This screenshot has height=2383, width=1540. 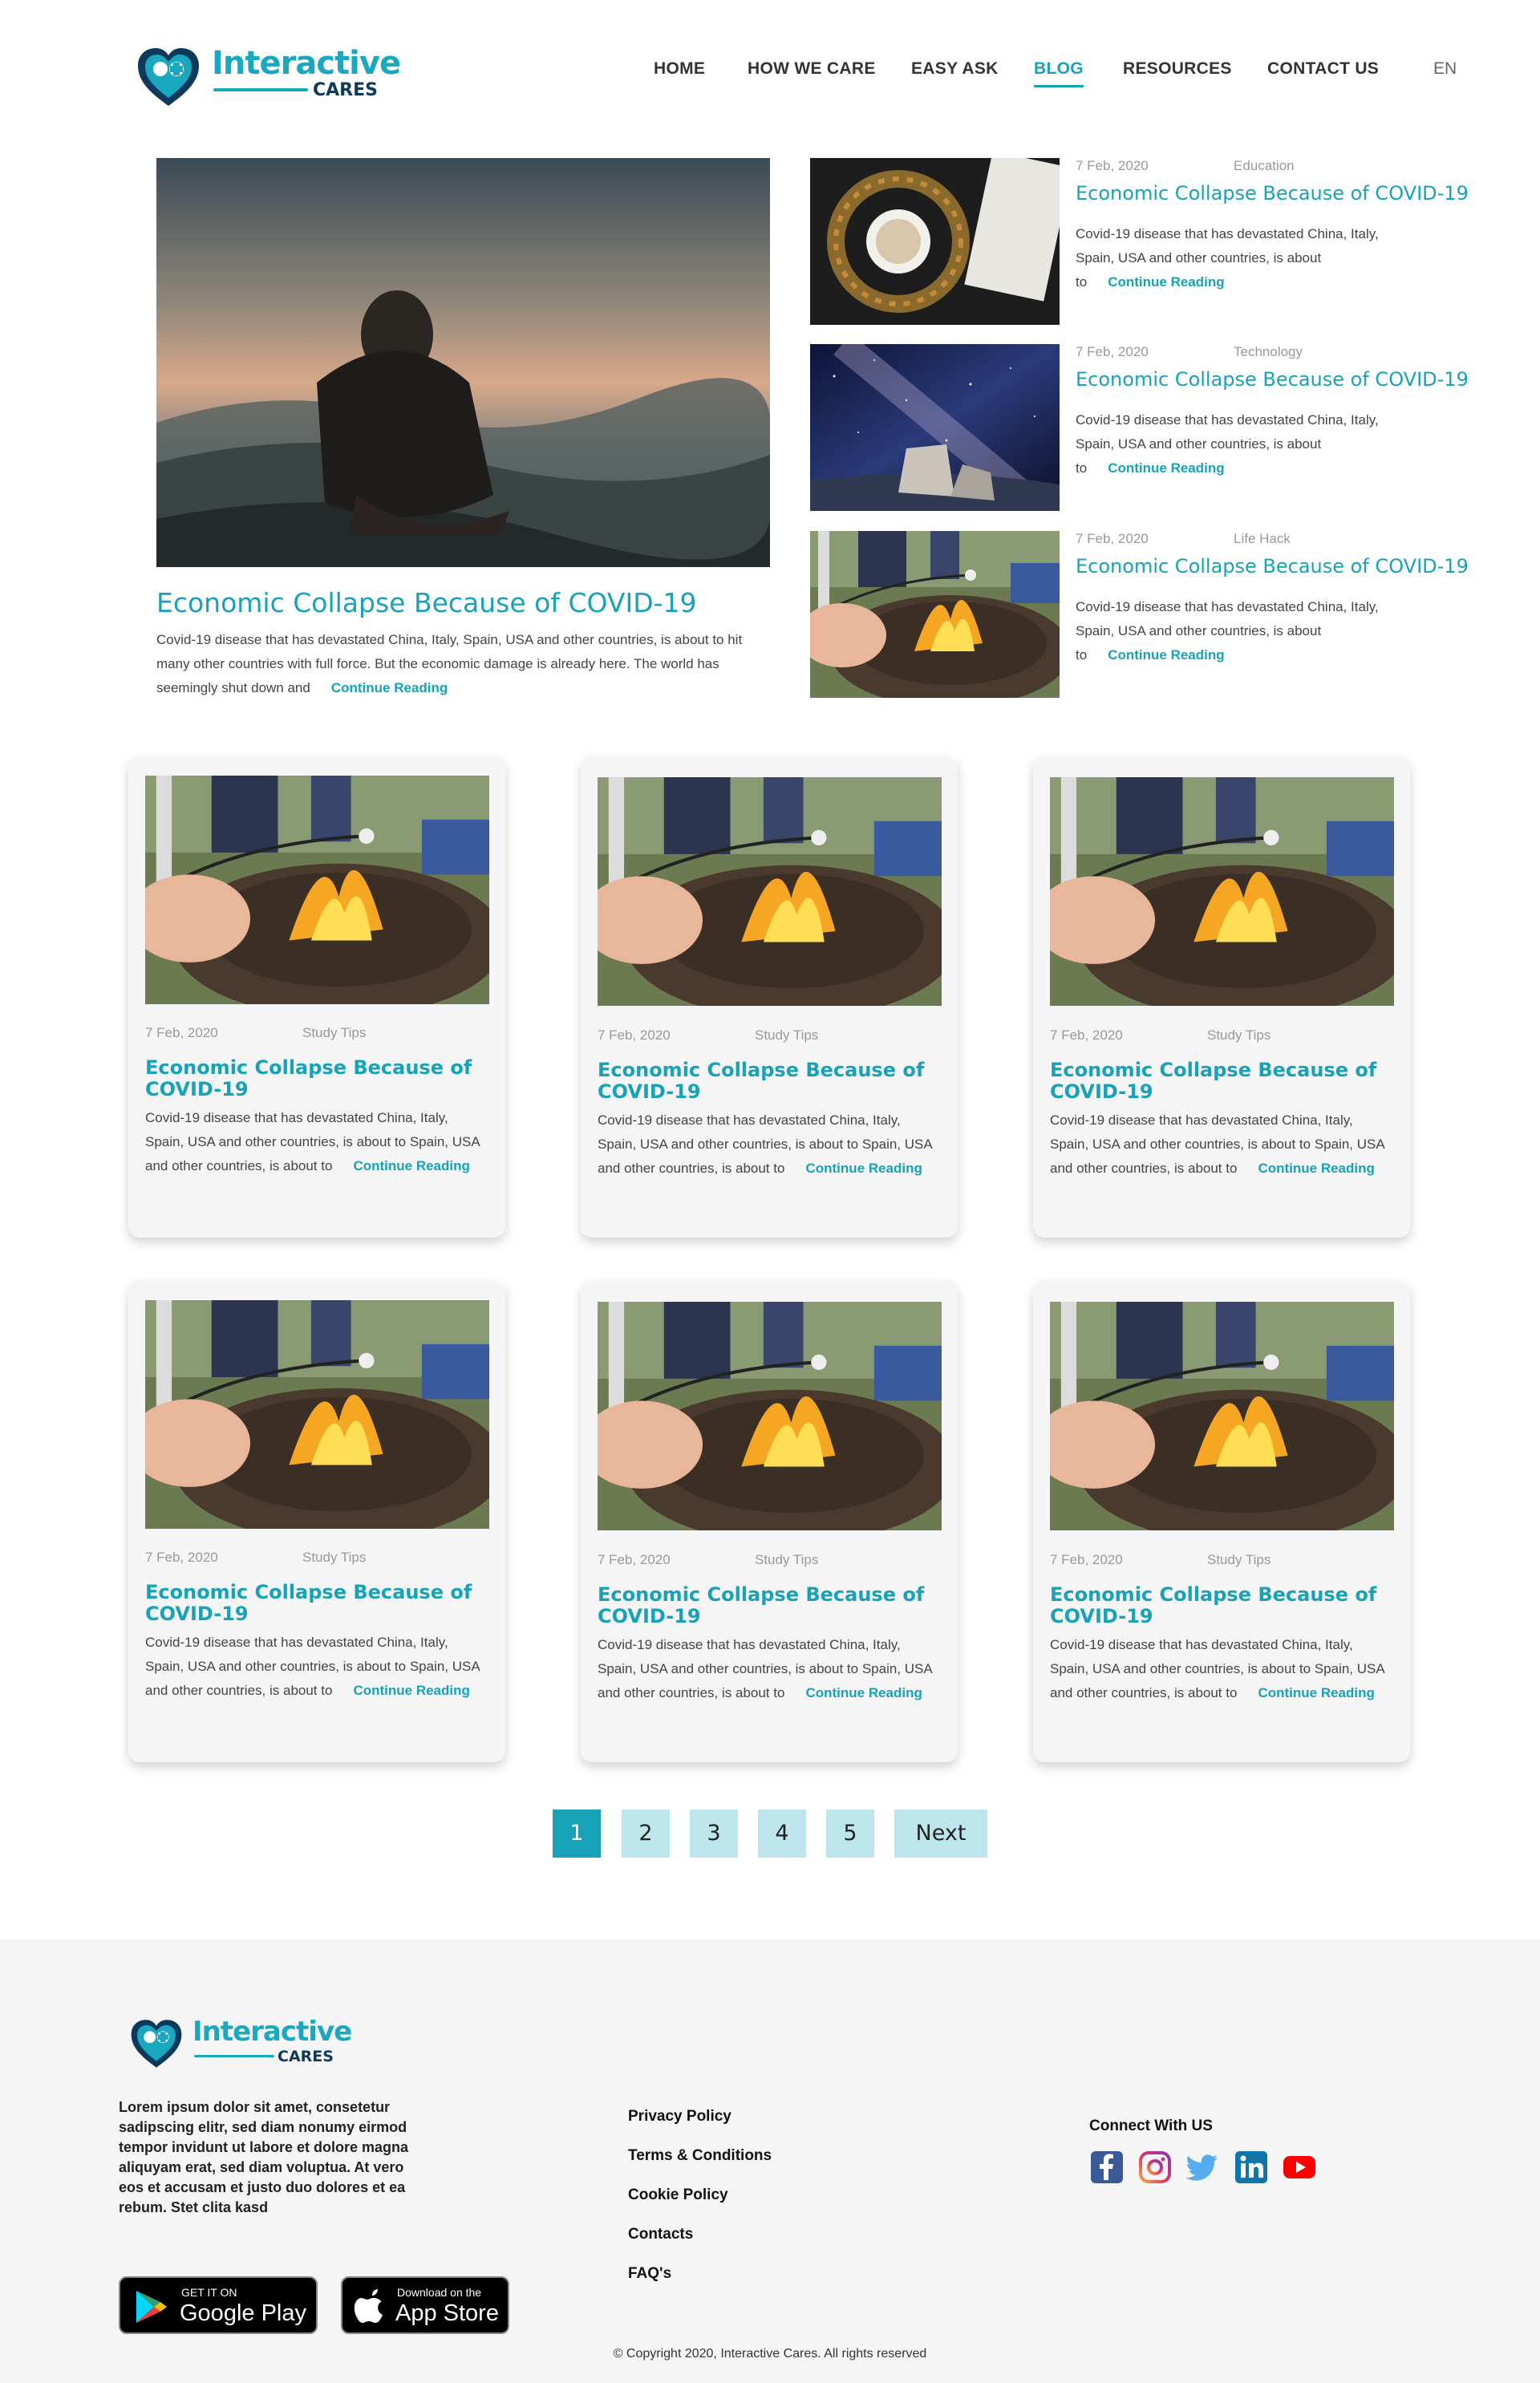 What do you see at coordinates (1059, 73) in the screenshot?
I see `nav-blog: BLOG` at bounding box center [1059, 73].